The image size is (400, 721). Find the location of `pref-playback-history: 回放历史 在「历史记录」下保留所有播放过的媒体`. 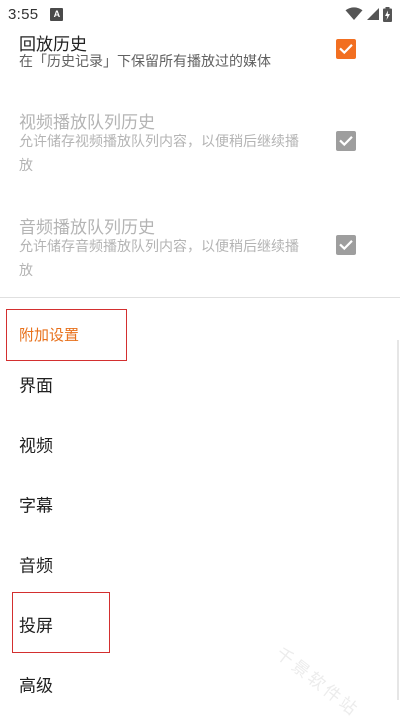

pref-playback-history: 回放历史 在「历史记录」下保留所有播放过的媒体 is located at coordinates (200, 55).